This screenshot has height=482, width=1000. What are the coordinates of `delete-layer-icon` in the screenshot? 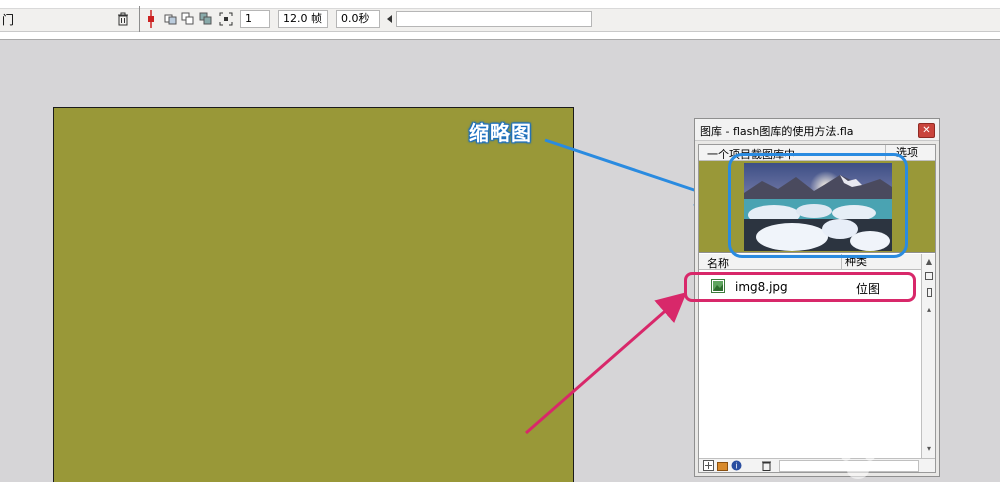 It's located at (123, 19).